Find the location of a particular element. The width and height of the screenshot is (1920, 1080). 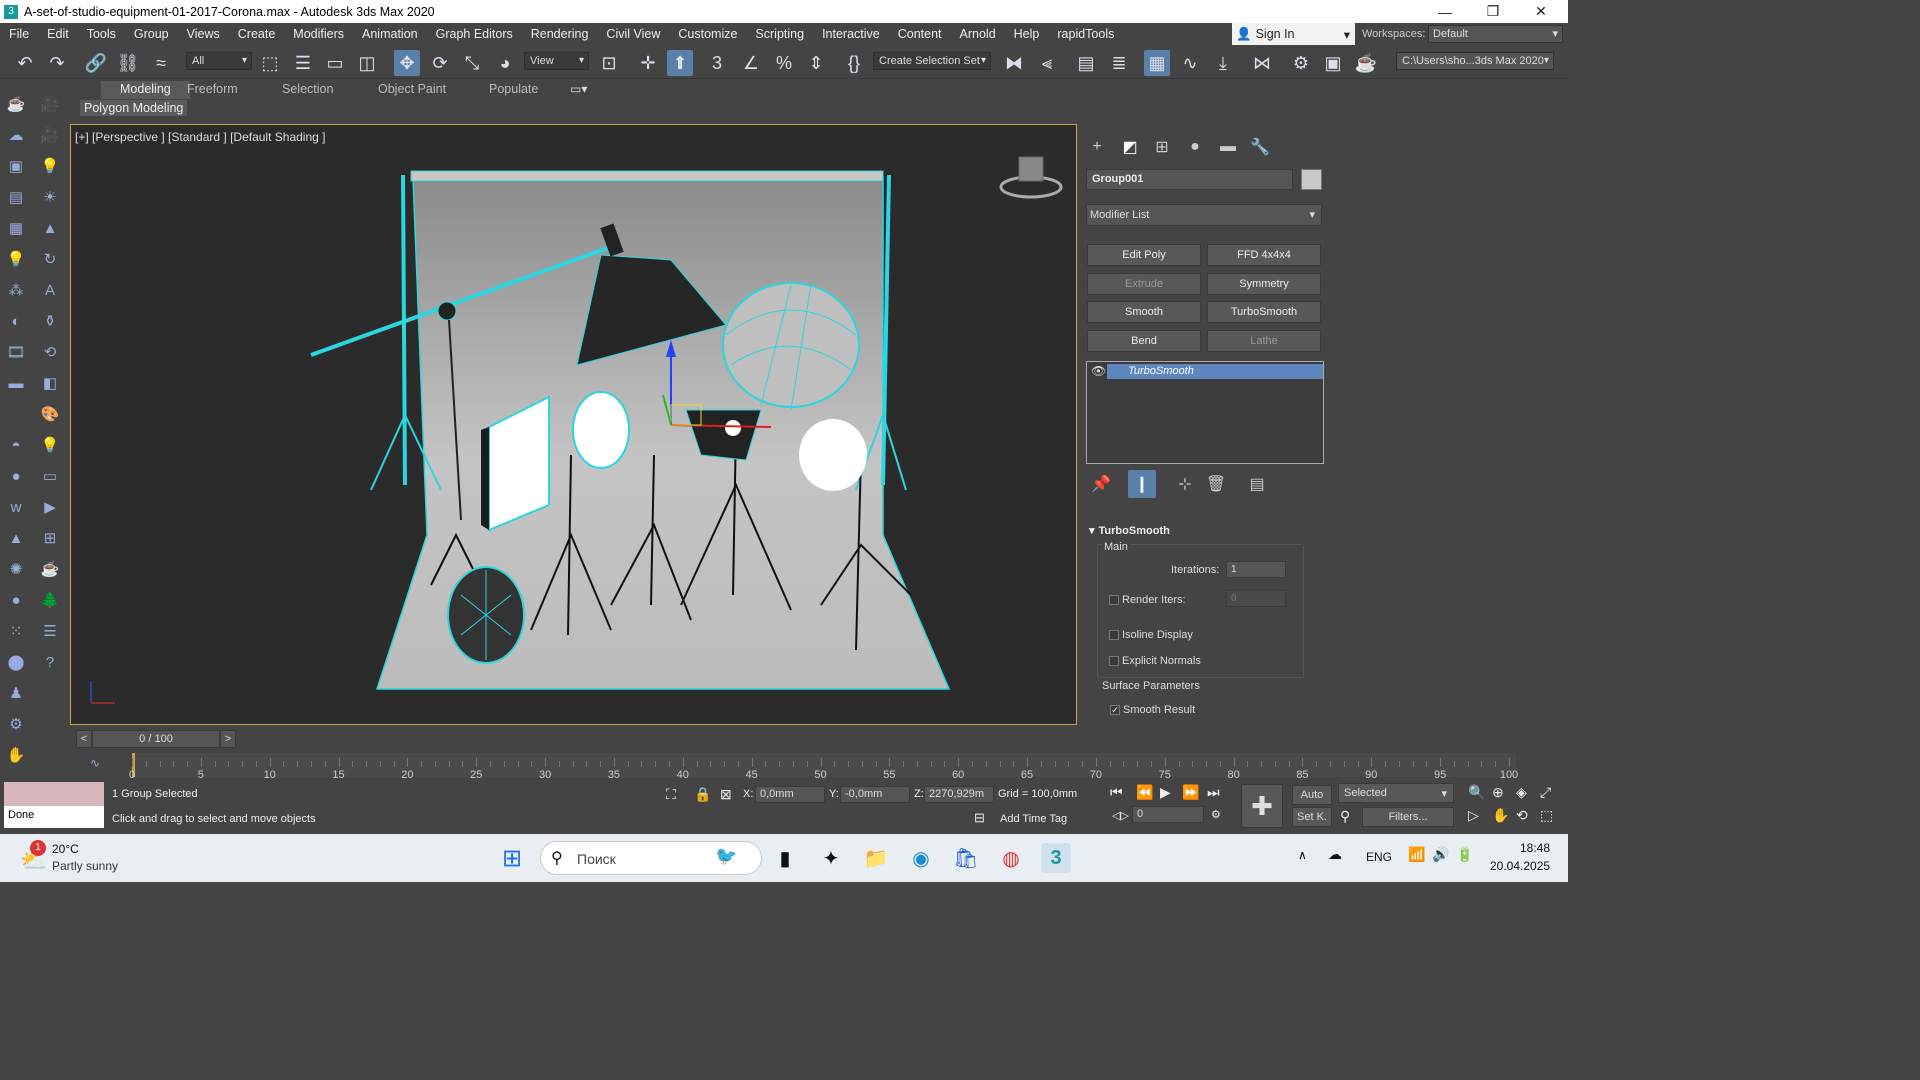

workspaces-select: Default ▾ is located at coordinates (1495, 34).